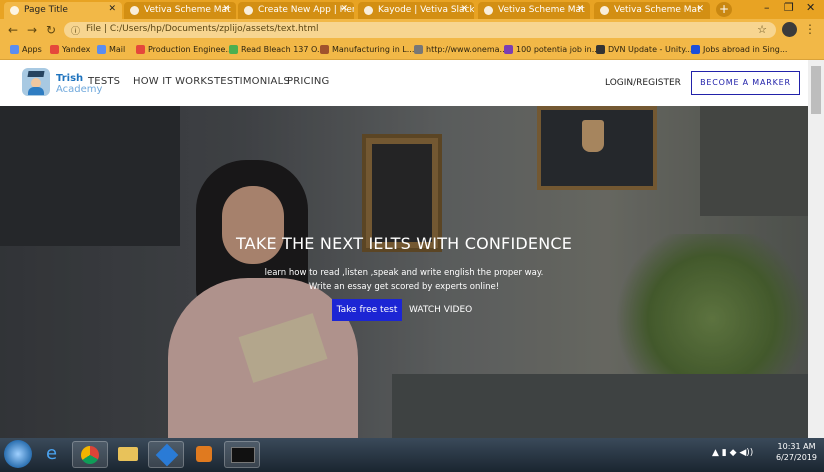 This screenshot has width=824, height=472. I want to click on tab-page-title: Page Title ✕, so click(63, 10).